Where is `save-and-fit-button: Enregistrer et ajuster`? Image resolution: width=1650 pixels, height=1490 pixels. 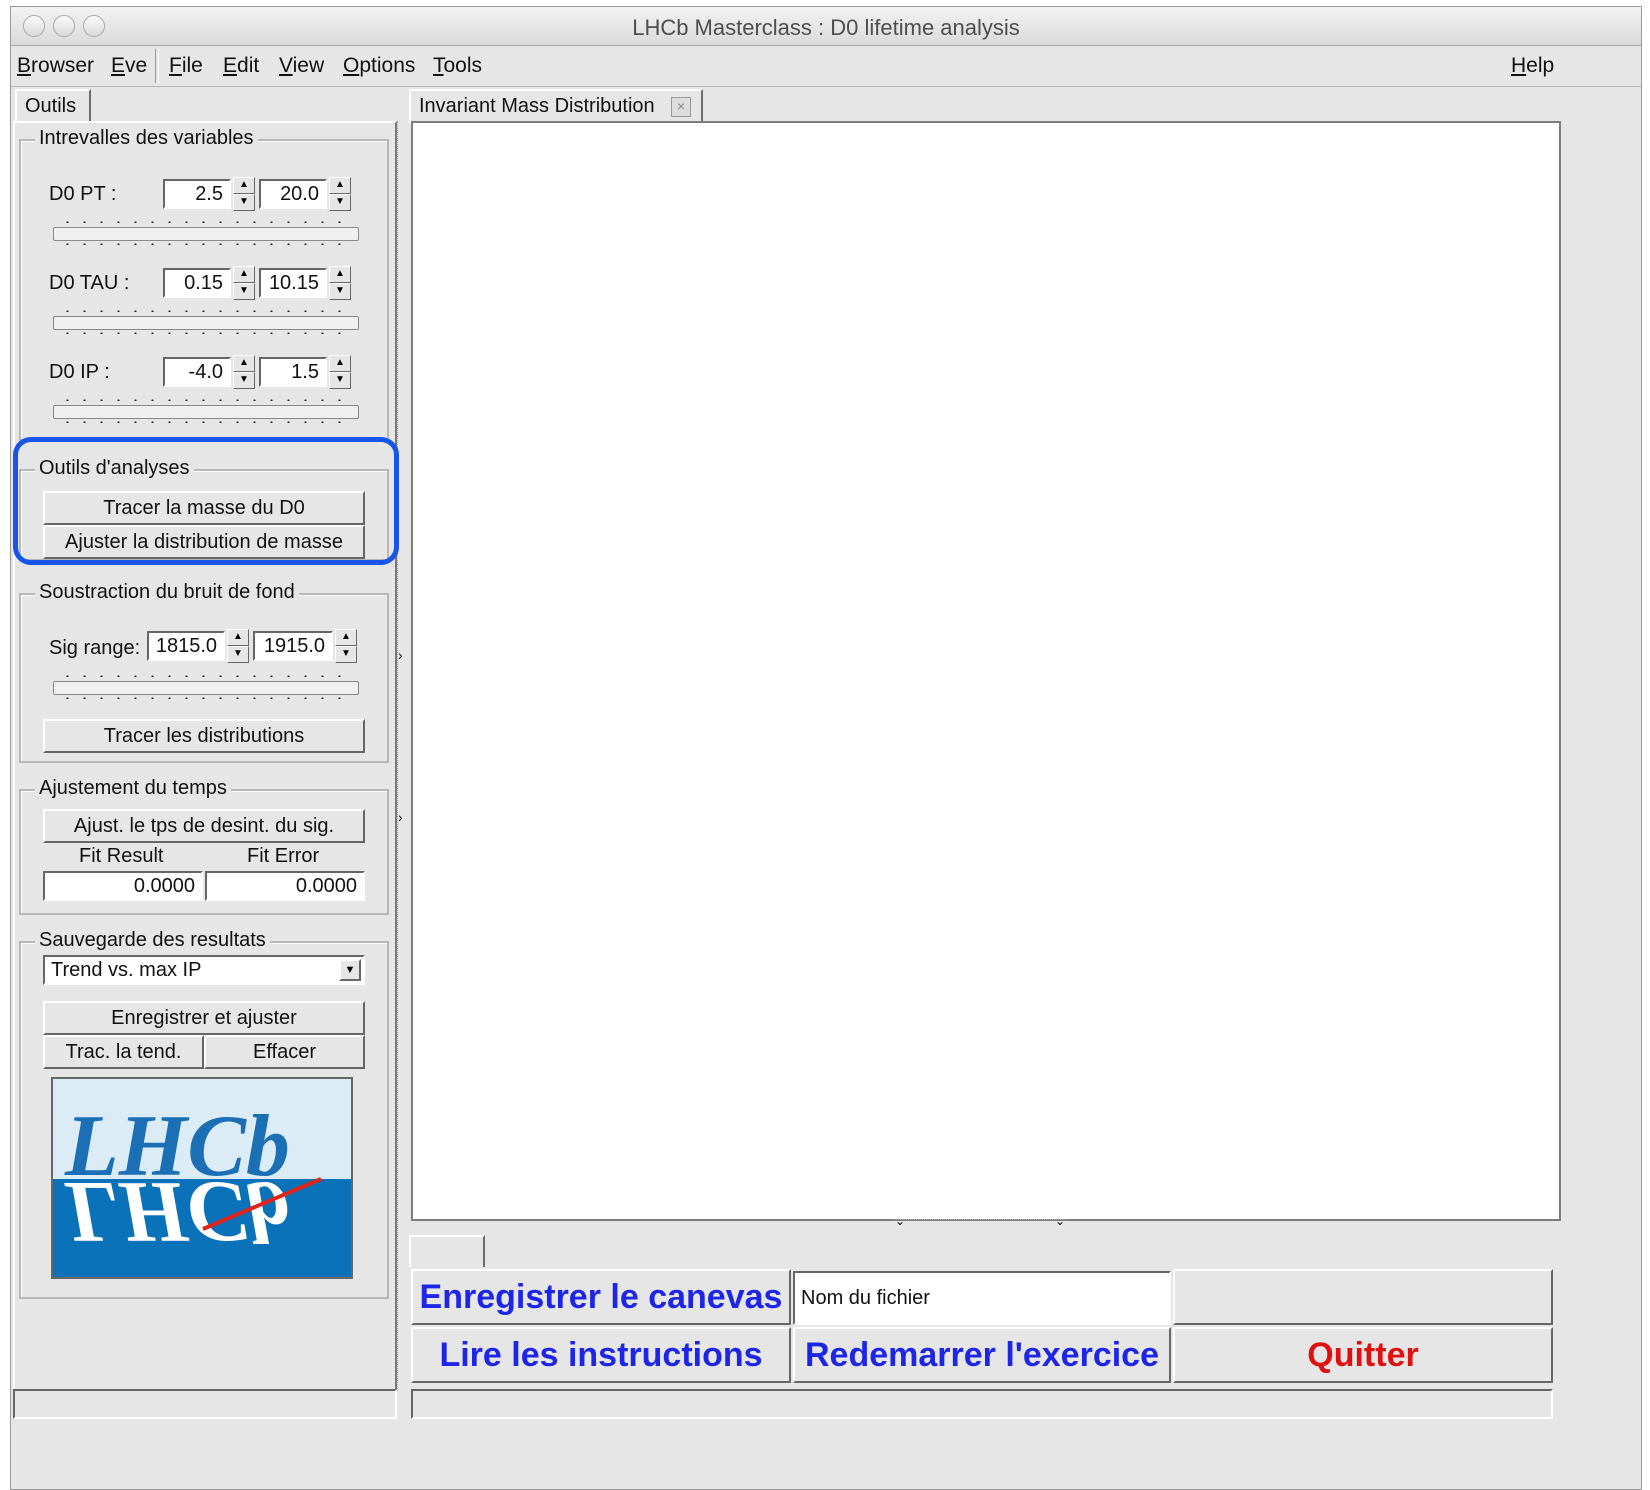 save-and-fit-button: Enregistrer et ajuster is located at coordinates (204, 1018).